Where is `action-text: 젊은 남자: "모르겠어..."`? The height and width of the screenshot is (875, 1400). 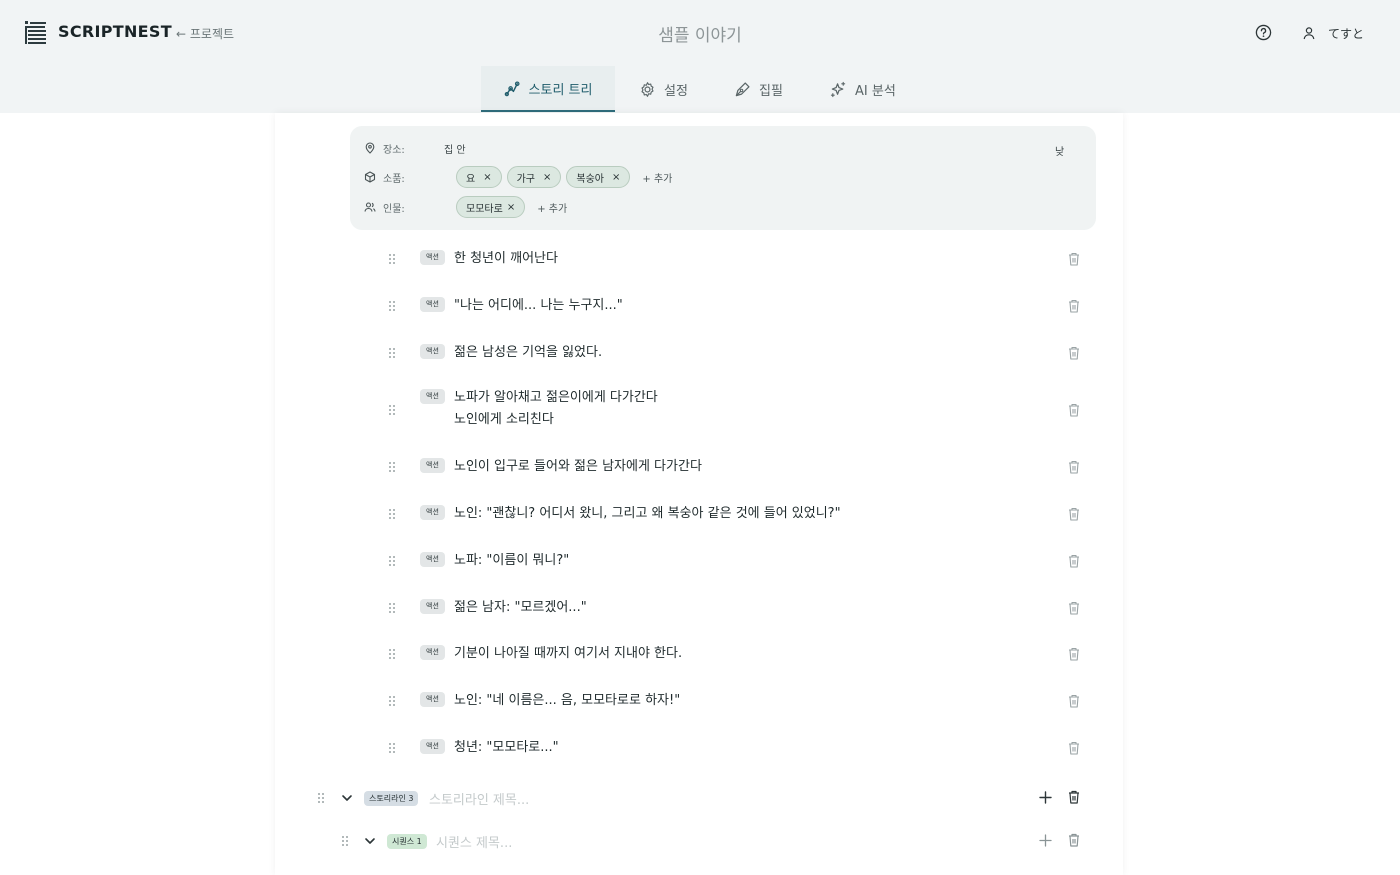
action-text: 젊은 남자: "모르겠어..." is located at coordinates (520, 608).